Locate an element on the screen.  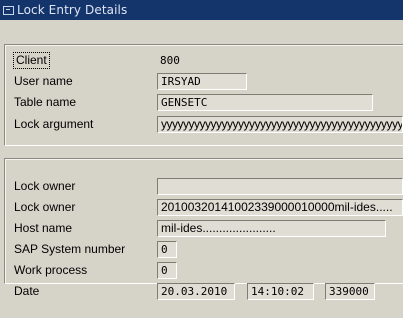
date-field: 20.03.2010 is located at coordinates (196, 291).